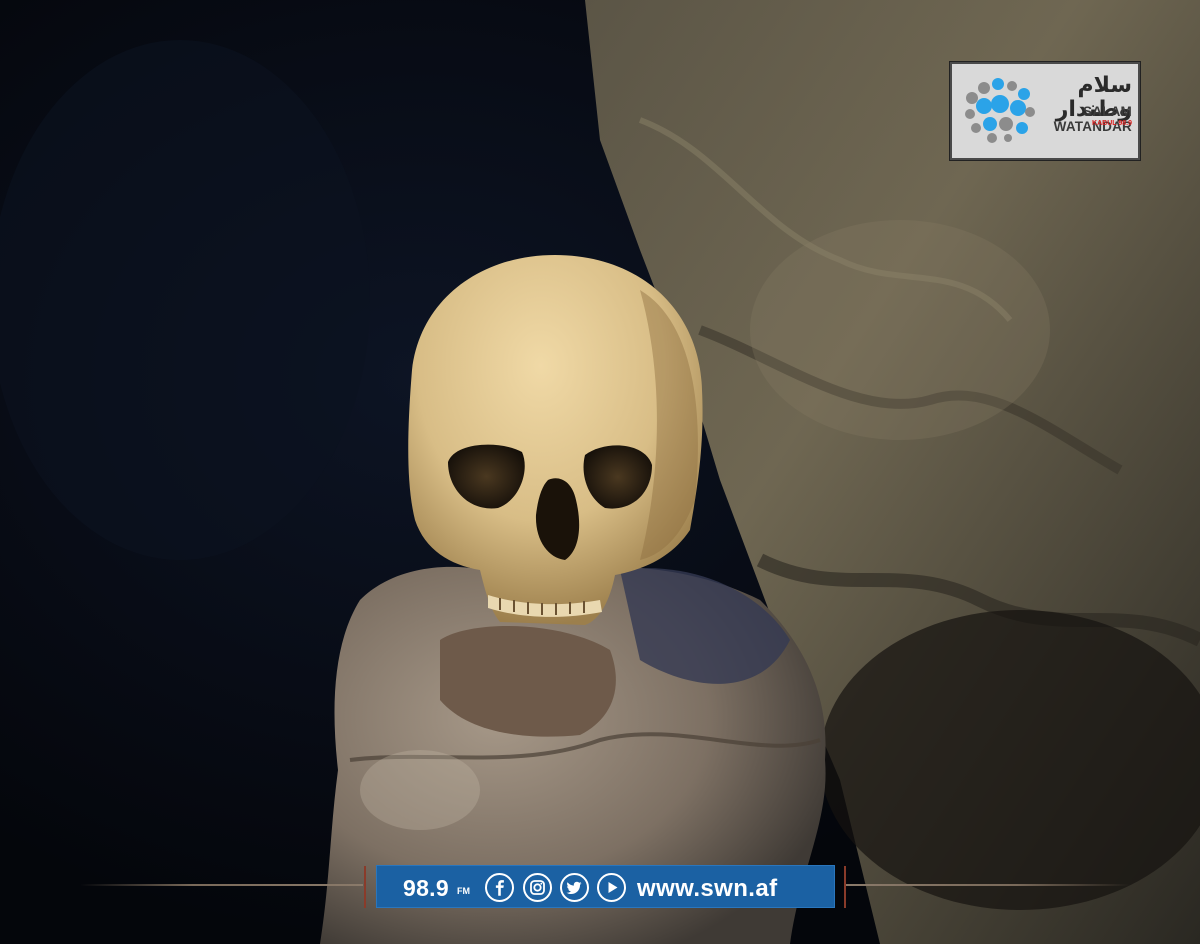 Image resolution: width=1200 pixels, height=944 pixels. Describe the element at coordinates (1112, 123) in the screenshot. I see `logo-city-frequency: KABUL 98.9` at that location.